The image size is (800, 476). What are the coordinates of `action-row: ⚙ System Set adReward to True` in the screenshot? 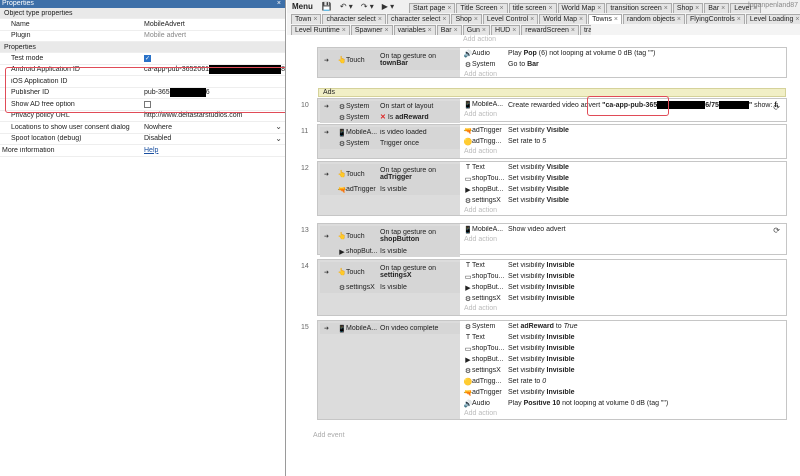 It's located at (623, 326).